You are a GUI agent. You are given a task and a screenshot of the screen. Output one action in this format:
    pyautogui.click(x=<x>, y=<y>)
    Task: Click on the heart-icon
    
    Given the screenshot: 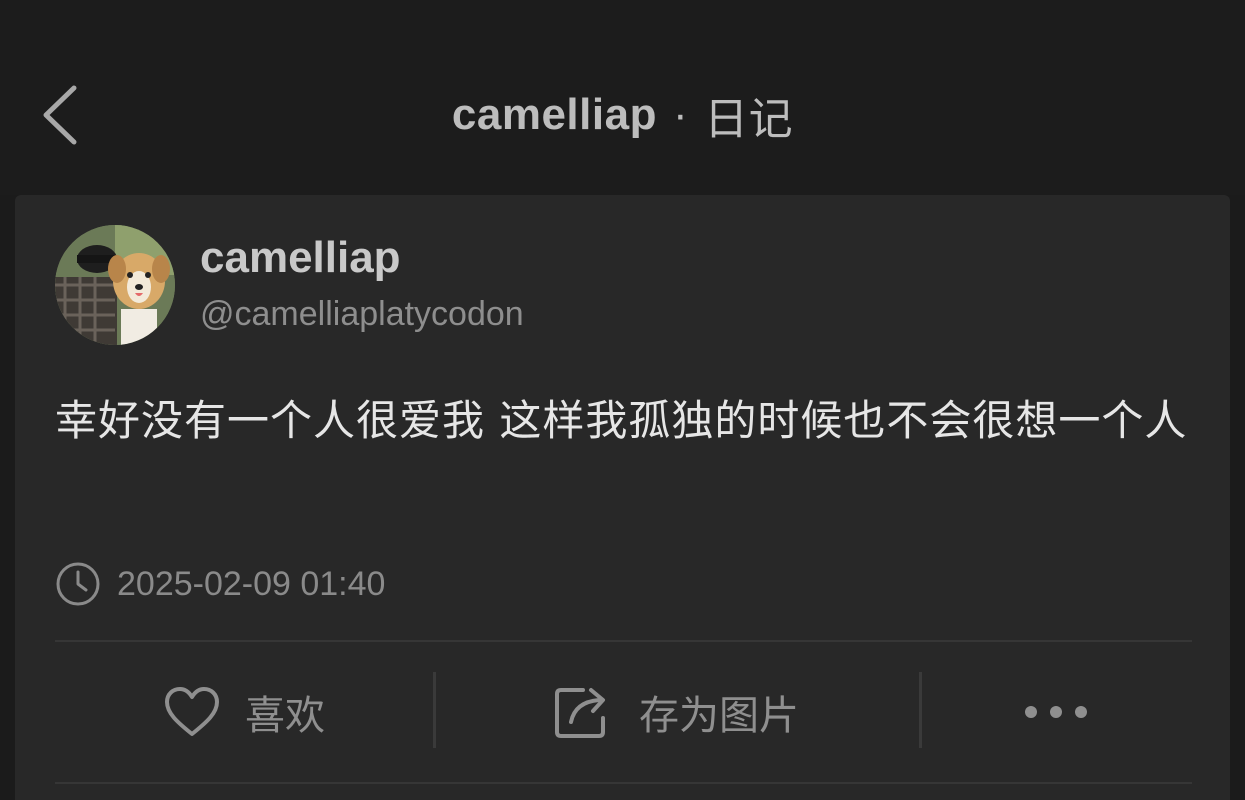 What is the action you would take?
    pyautogui.click(x=192, y=711)
    